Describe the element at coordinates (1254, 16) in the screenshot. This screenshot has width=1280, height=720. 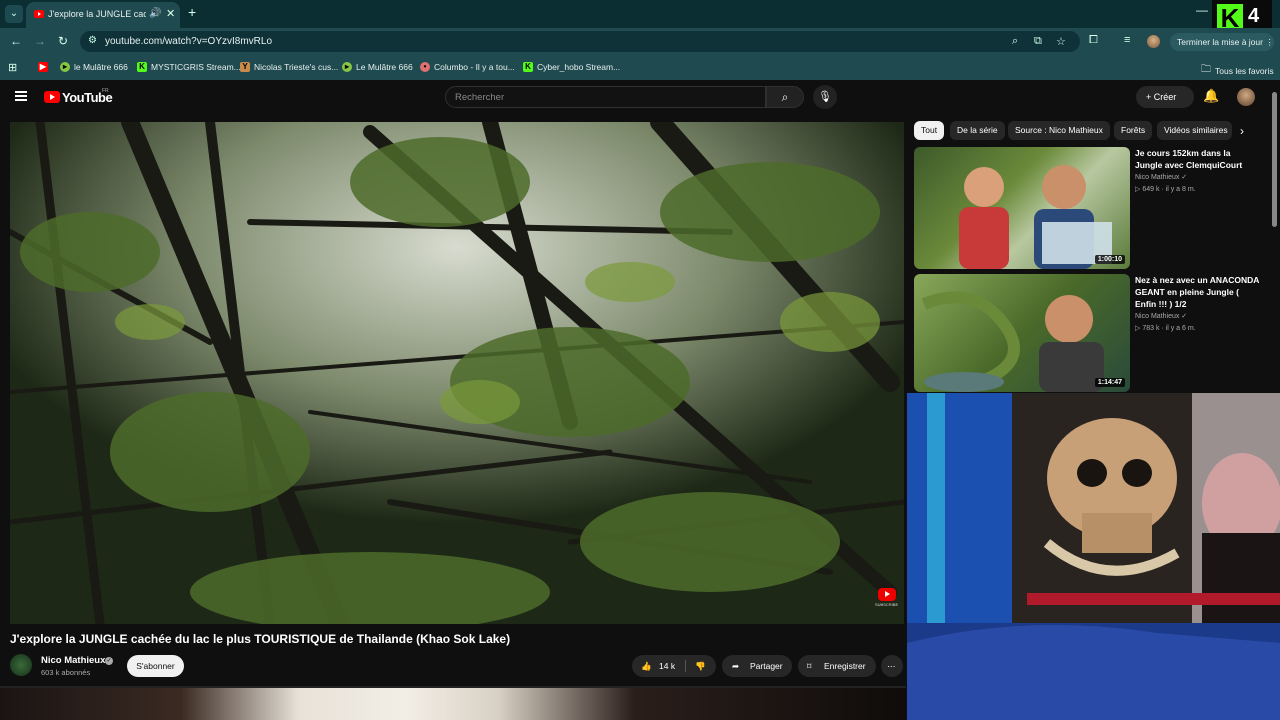
I see `kick-badge-number: 4` at that location.